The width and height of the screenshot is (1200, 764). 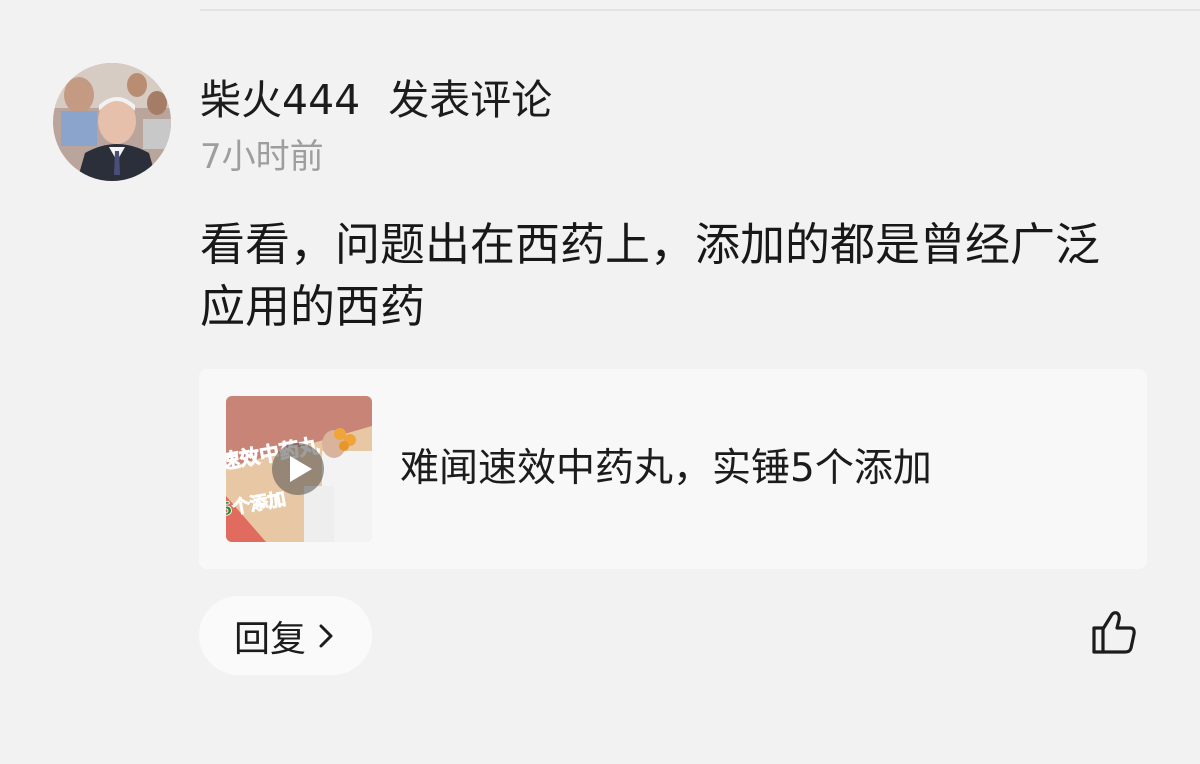 I want to click on thumbs-up-icon, so click(x=1114, y=632).